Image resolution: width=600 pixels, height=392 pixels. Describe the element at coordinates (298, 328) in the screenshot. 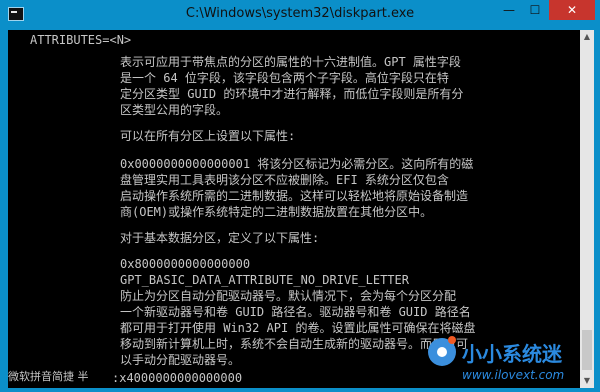

I see `console-line: 都可用于打开使用 Win32 API 的卷。设置此属性可确保在将磁盘` at that location.